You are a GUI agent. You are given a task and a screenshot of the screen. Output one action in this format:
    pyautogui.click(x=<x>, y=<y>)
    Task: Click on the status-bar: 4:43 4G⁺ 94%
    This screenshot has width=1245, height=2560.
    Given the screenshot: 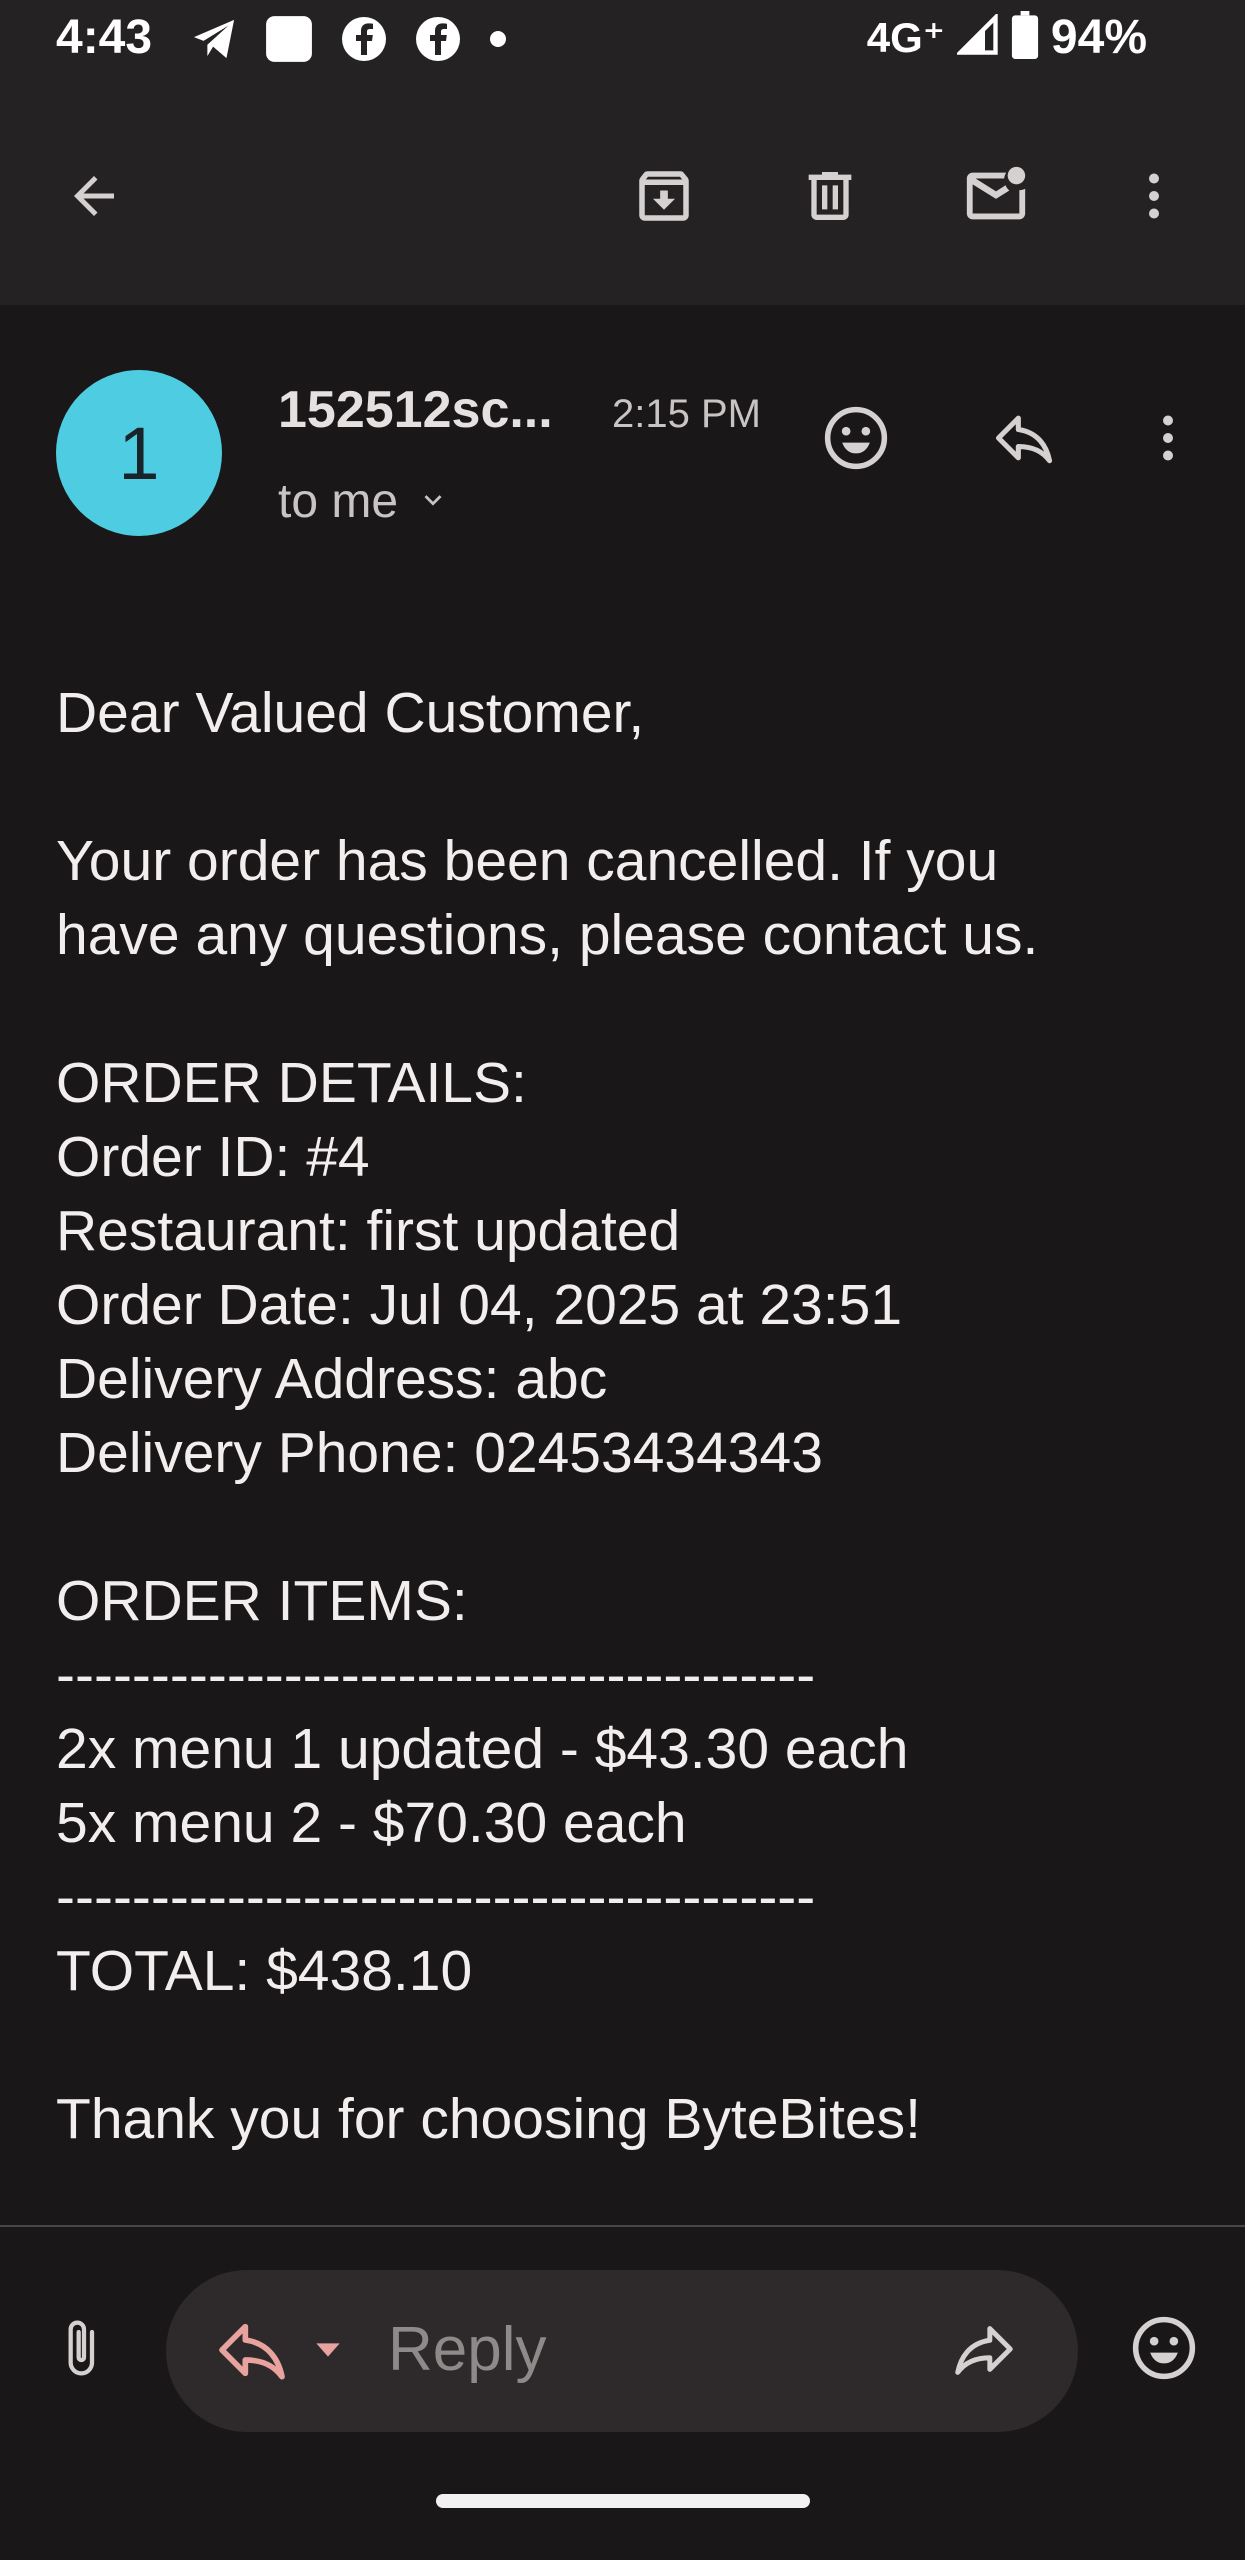 What is the action you would take?
    pyautogui.click(x=622, y=41)
    